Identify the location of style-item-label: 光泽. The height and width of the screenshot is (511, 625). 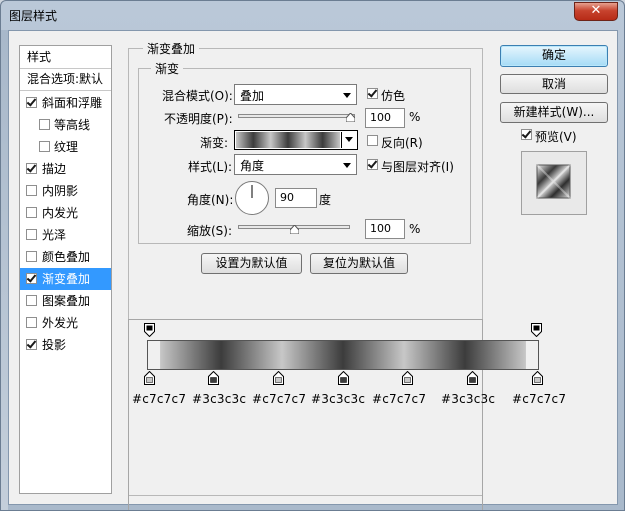
(54, 235).